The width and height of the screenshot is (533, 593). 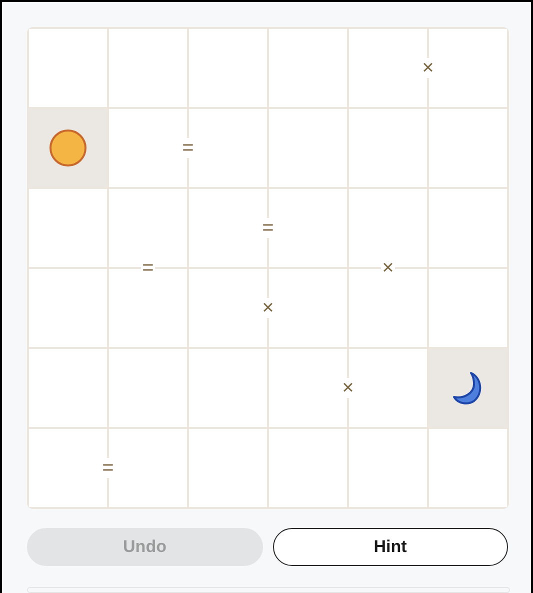 I want to click on hint-button: Hint, so click(x=390, y=547).